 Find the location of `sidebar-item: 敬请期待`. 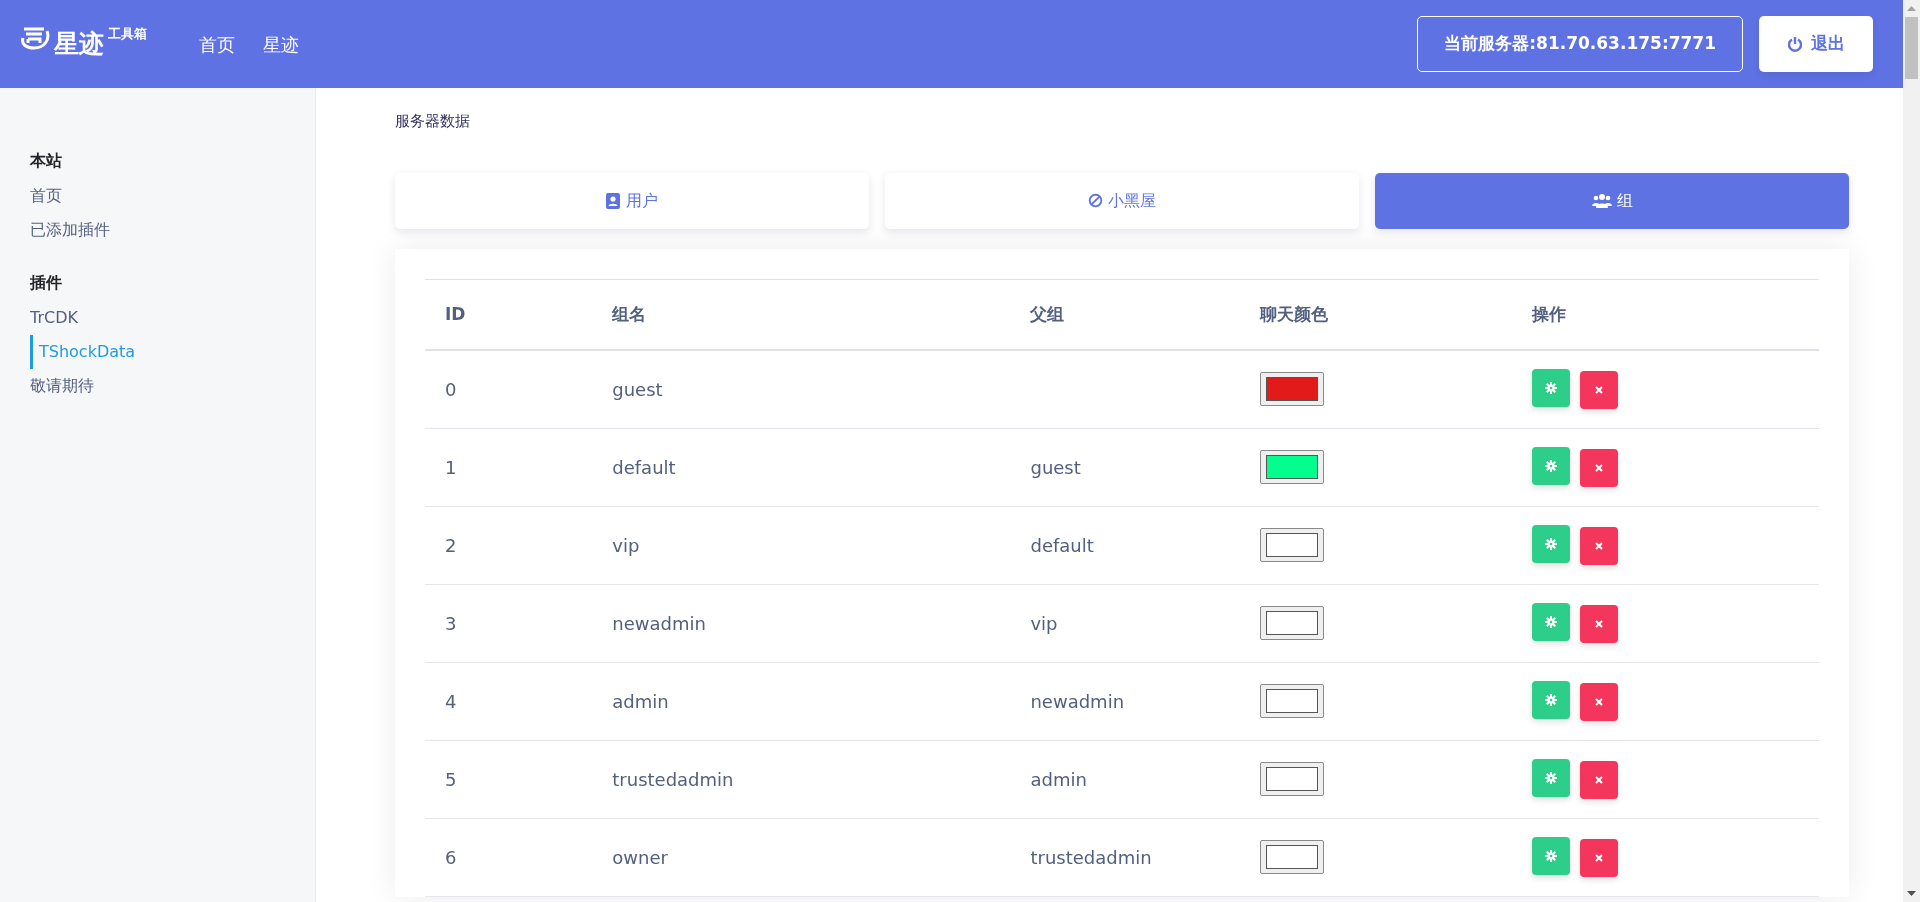

sidebar-item: 敬请期待 is located at coordinates (172, 386).